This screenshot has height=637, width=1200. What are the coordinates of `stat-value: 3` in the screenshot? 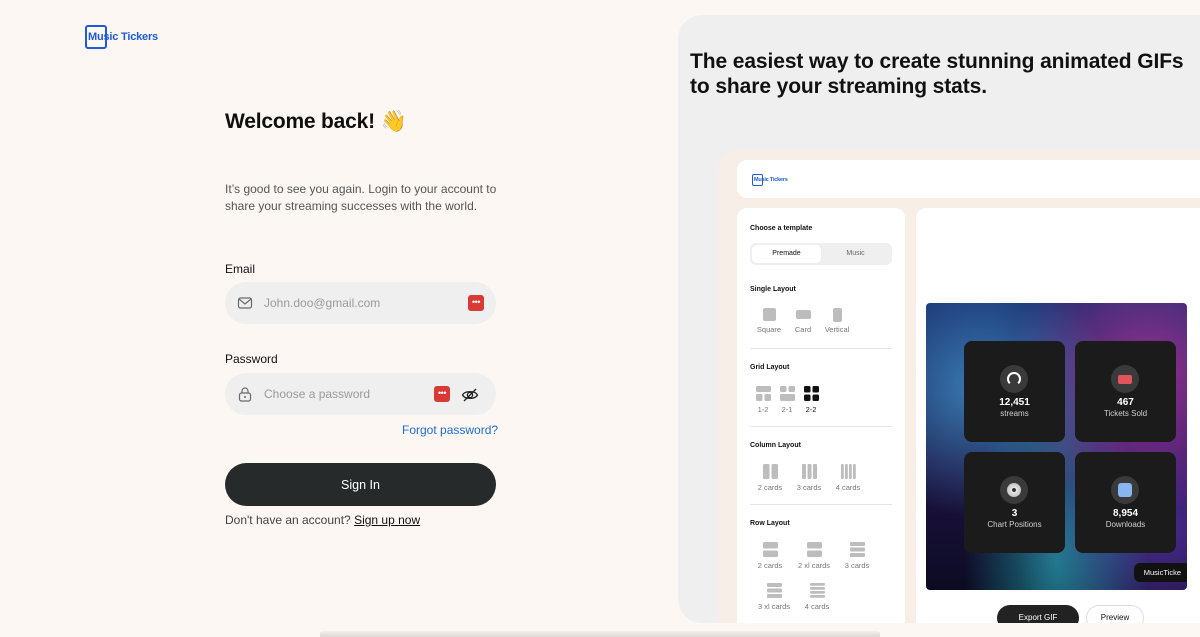 It's located at (1014, 513).